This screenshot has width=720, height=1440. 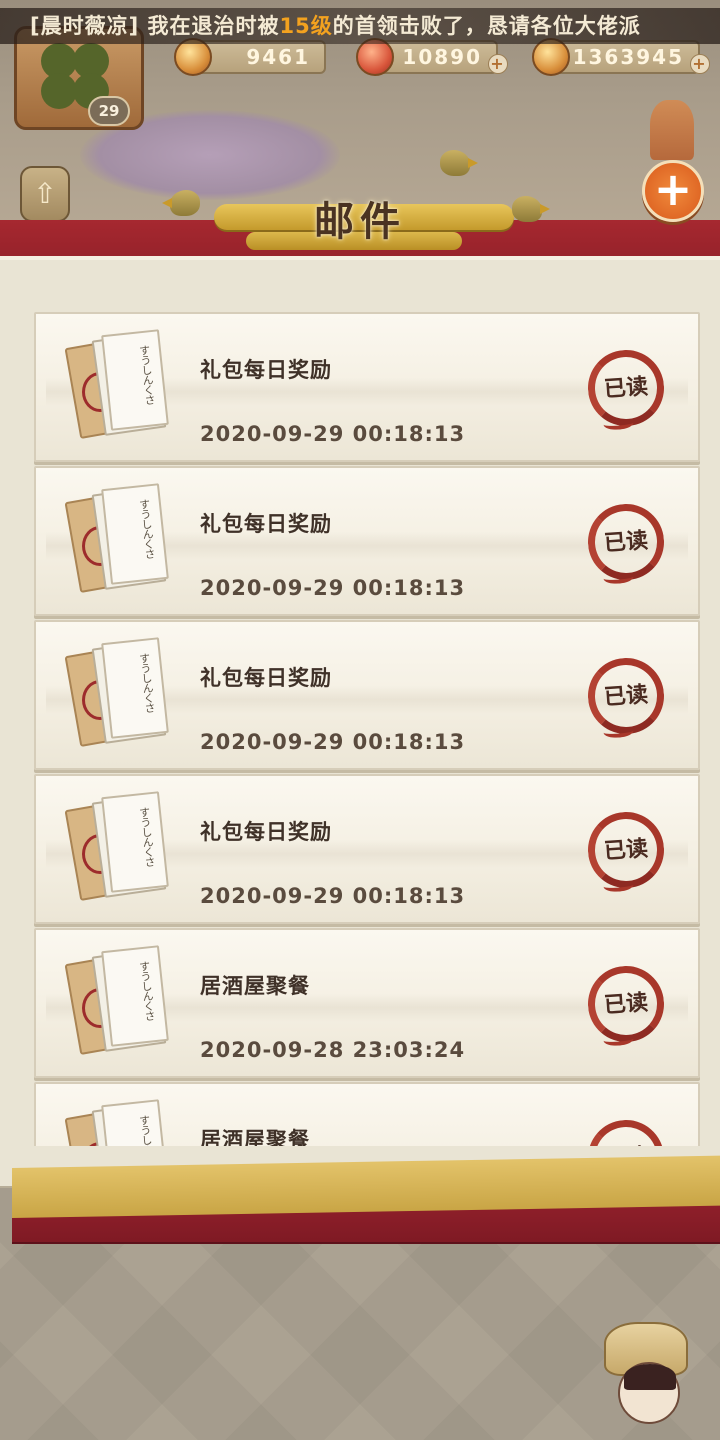 I want to click on mascot-character, so click(x=649, y=1377).